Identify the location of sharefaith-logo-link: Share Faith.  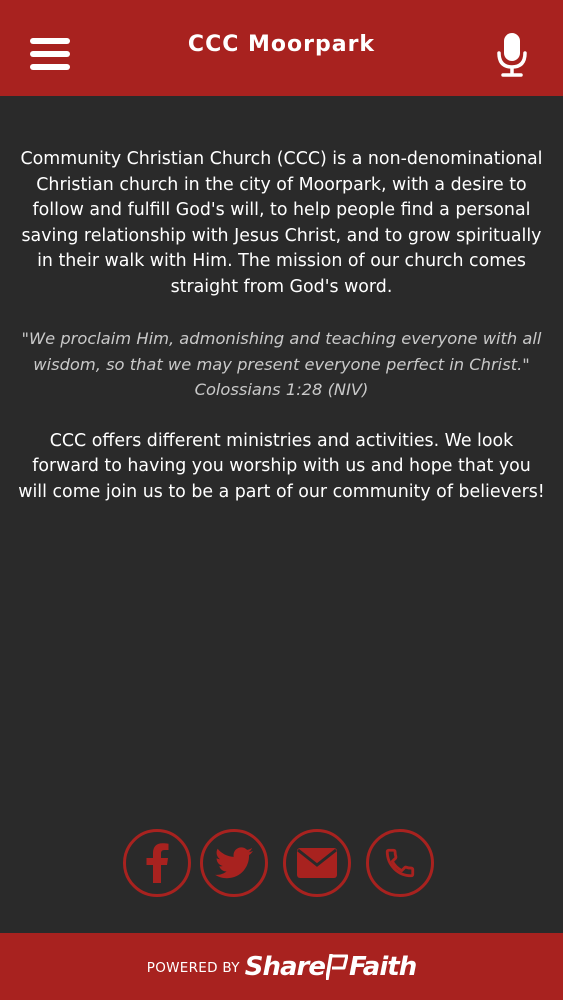
(330, 966).